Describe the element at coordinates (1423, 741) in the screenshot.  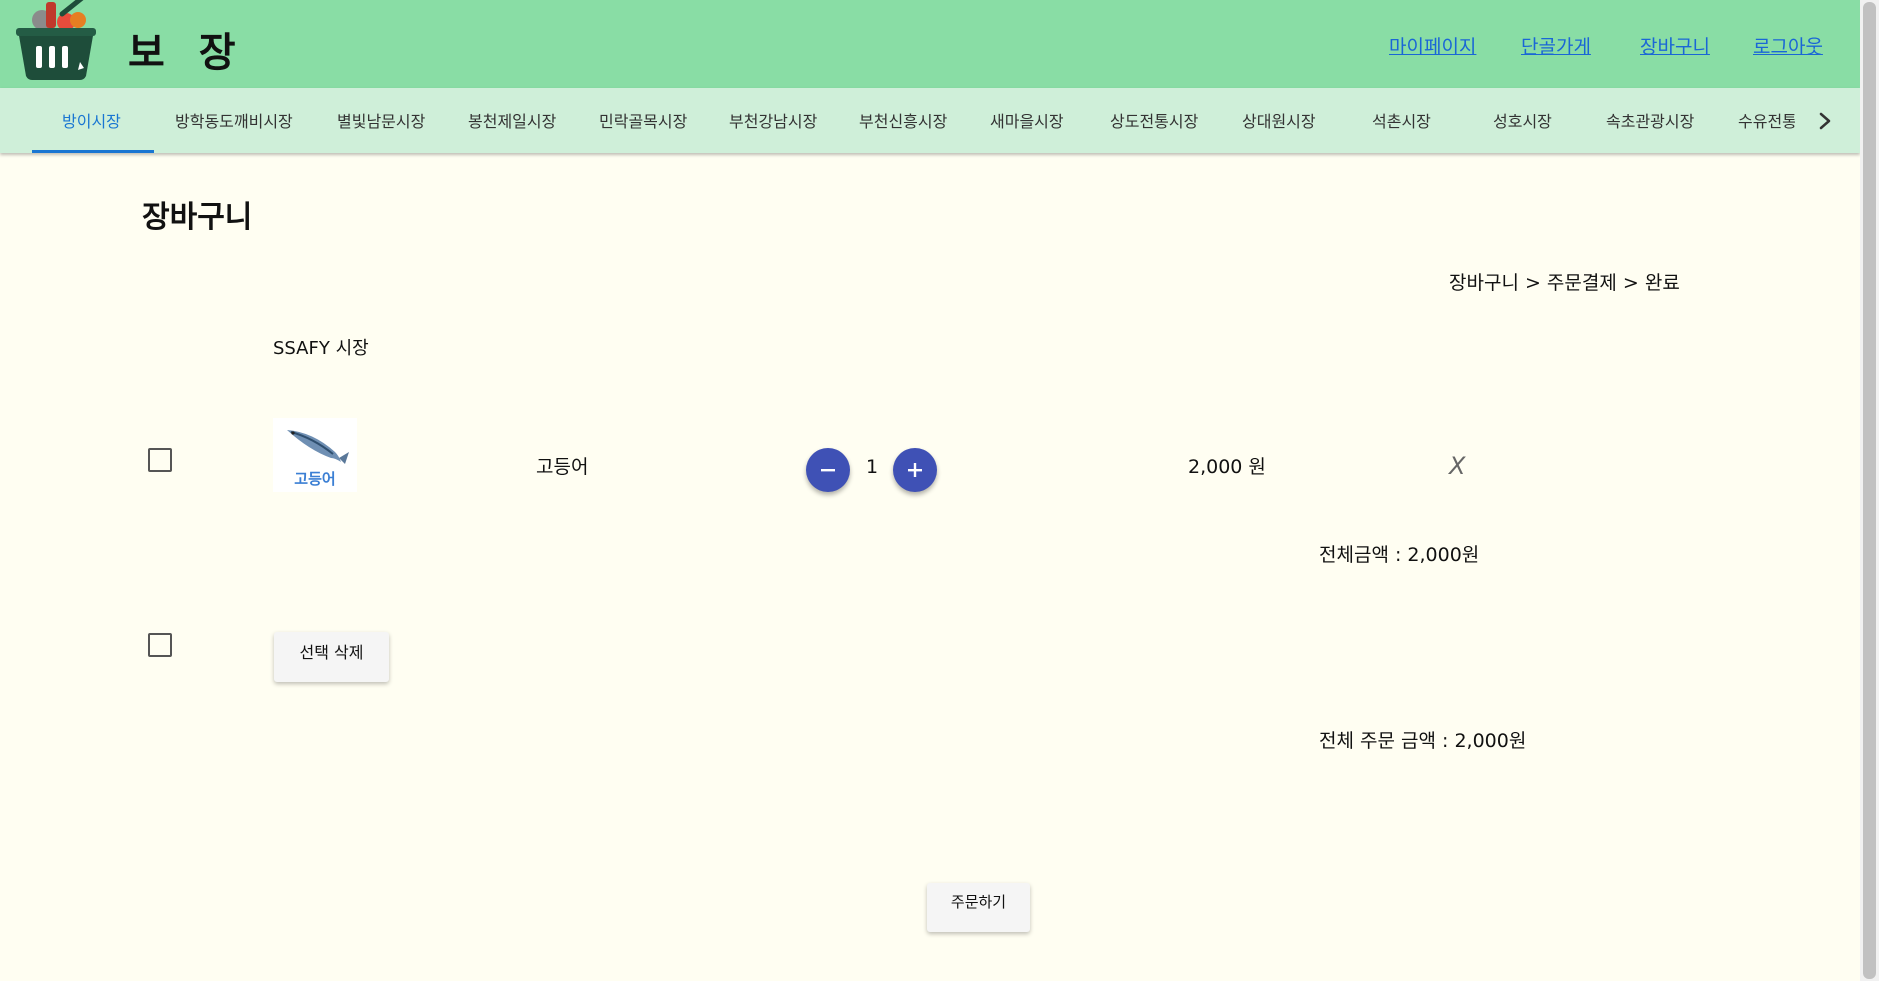
I see `order-total-amount: 전체 주문 금액 : 2,000원` at that location.